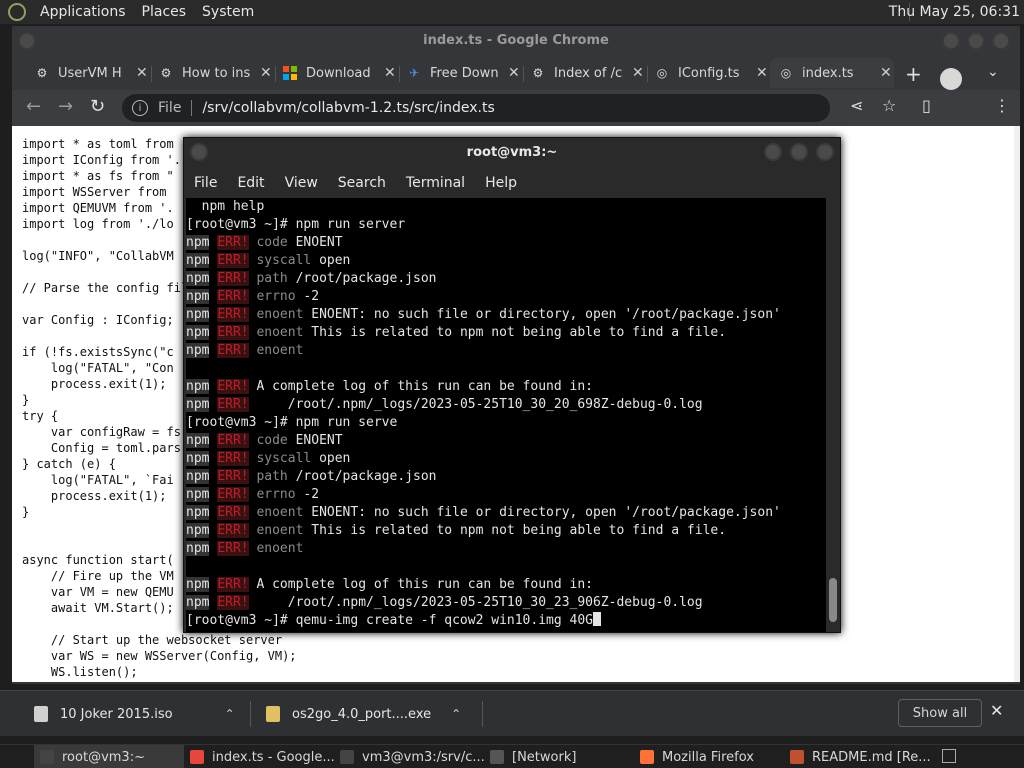 The width and height of the screenshot is (1024, 768). Describe the element at coordinates (47, 757) in the screenshot. I see `terminal-icon` at that location.